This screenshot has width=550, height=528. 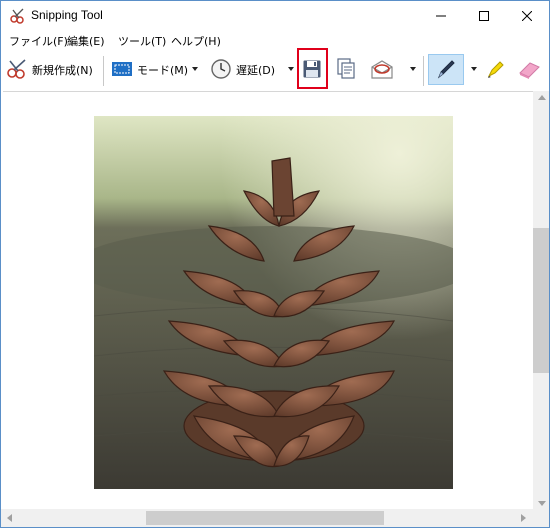 I want to click on vertical-scroll-thumb, so click(x=541, y=300).